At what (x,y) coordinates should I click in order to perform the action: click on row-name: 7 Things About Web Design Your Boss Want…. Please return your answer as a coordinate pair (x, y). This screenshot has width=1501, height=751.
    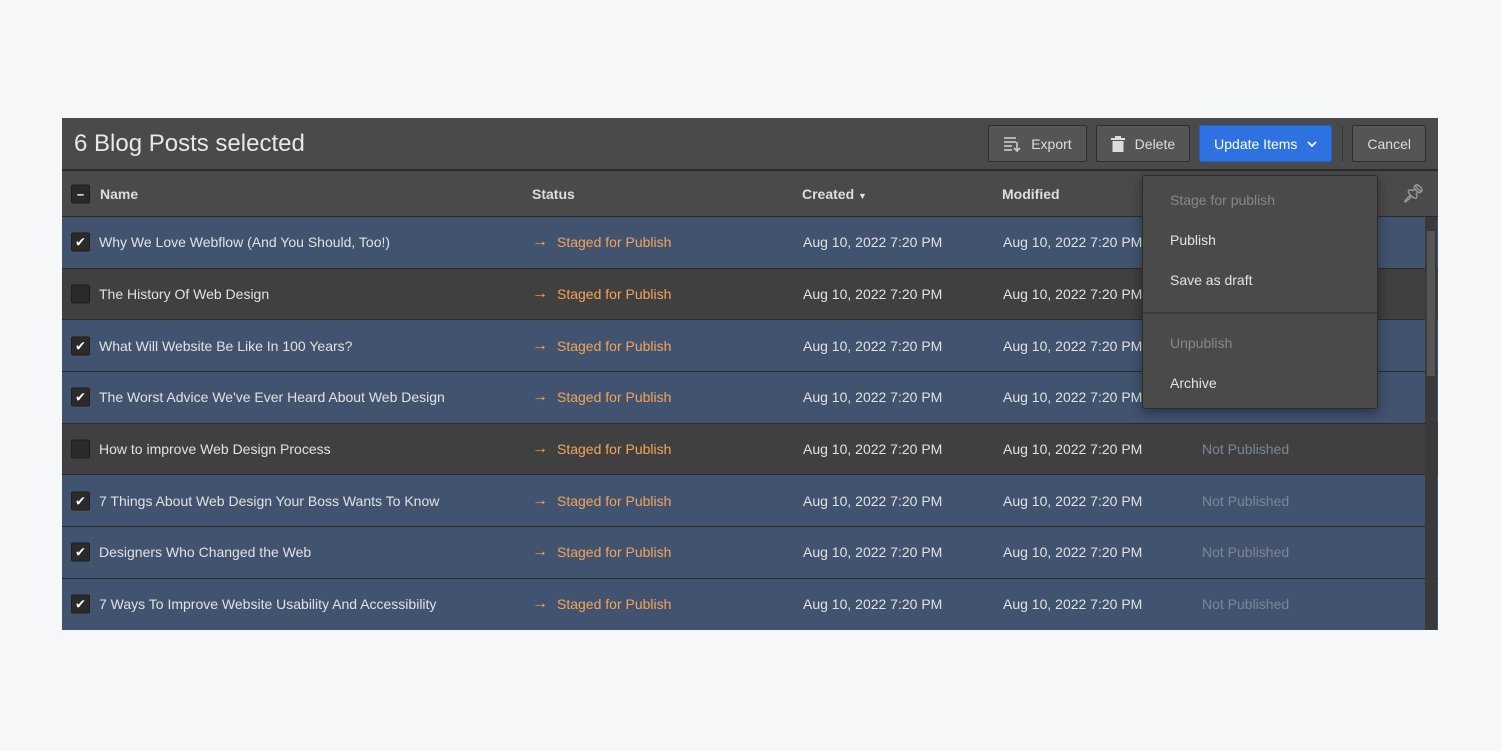
    Looking at the image, I should click on (269, 501).